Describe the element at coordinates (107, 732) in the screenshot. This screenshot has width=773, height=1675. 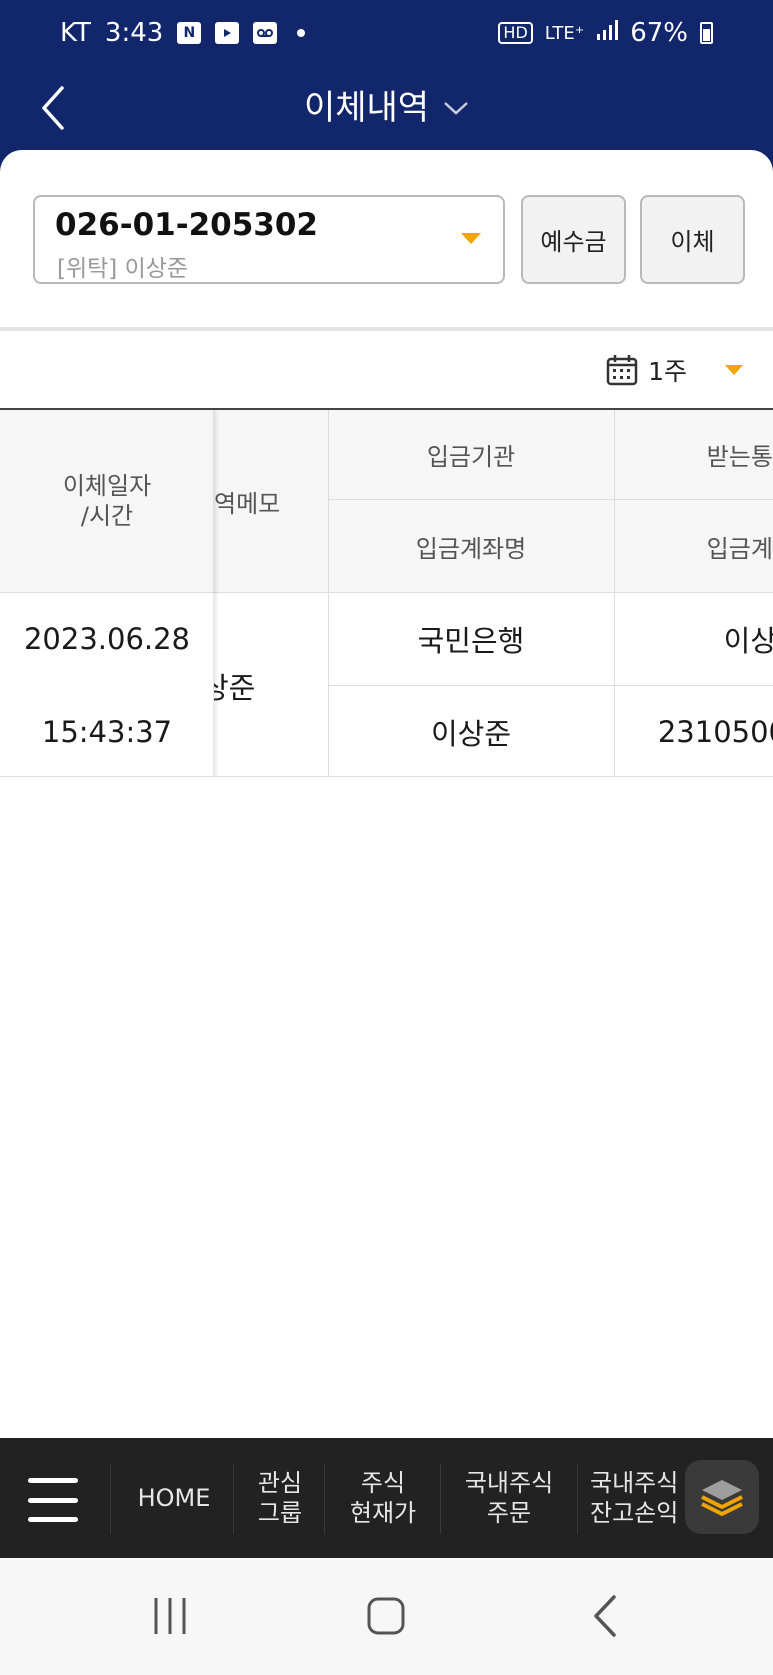
I see `row-time: 15:43:37` at that location.